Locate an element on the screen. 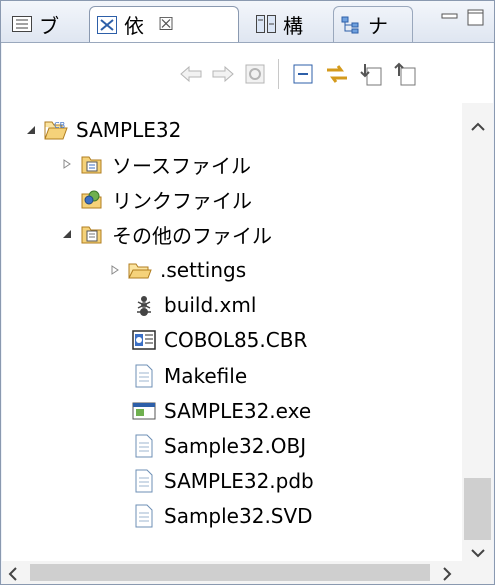  dependency-icon is located at coordinates (107, 25).